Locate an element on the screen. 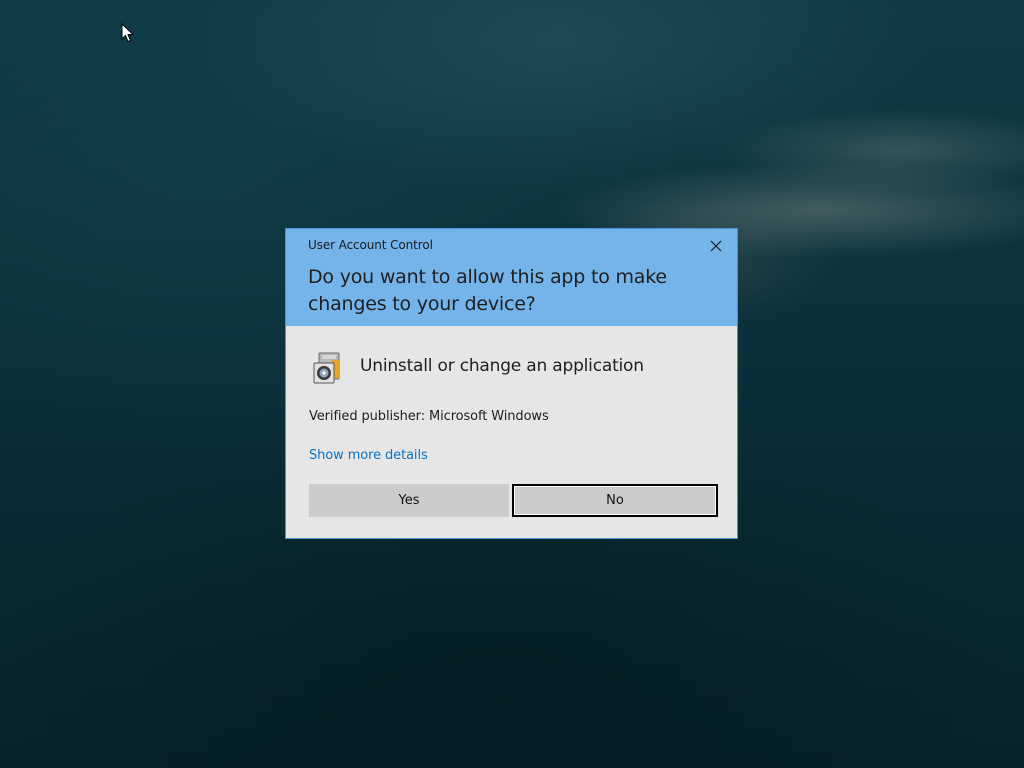 The width and height of the screenshot is (1024, 768). show-more-details-link: Show more details is located at coordinates (368, 455).